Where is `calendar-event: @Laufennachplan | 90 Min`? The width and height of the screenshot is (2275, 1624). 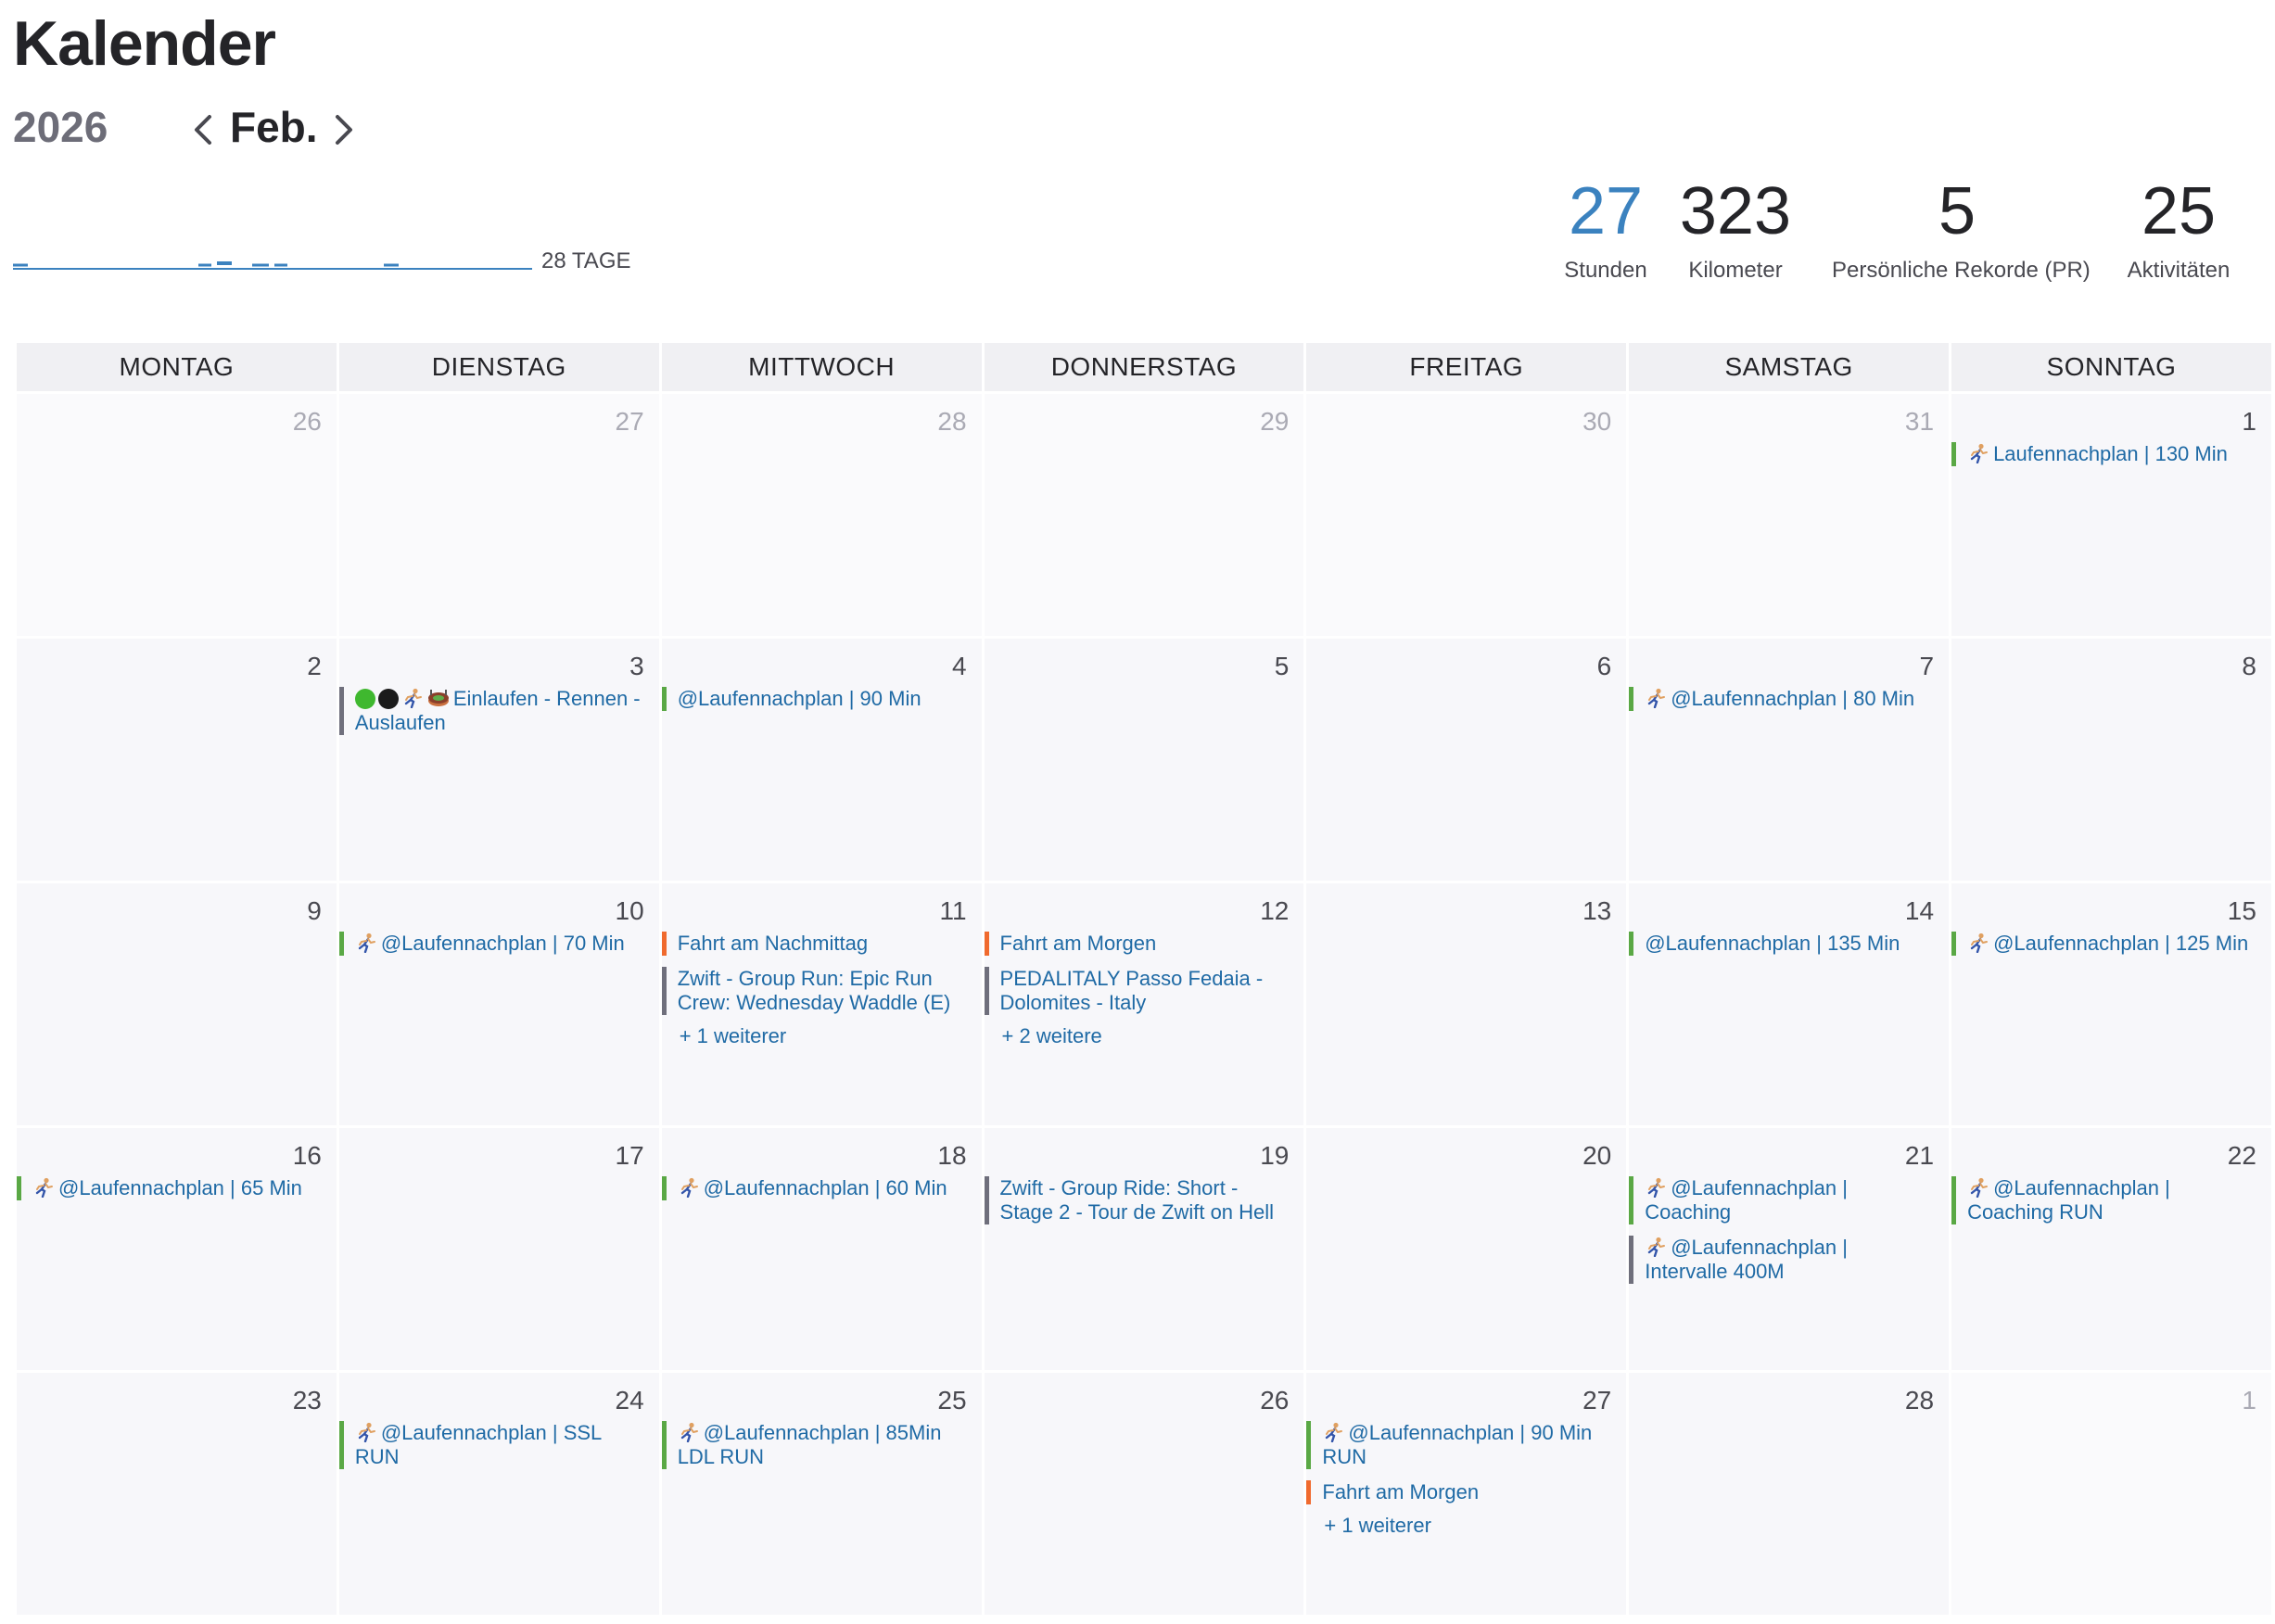
calendar-event: @Laufennachplan | 90 Min is located at coordinates (815, 699).